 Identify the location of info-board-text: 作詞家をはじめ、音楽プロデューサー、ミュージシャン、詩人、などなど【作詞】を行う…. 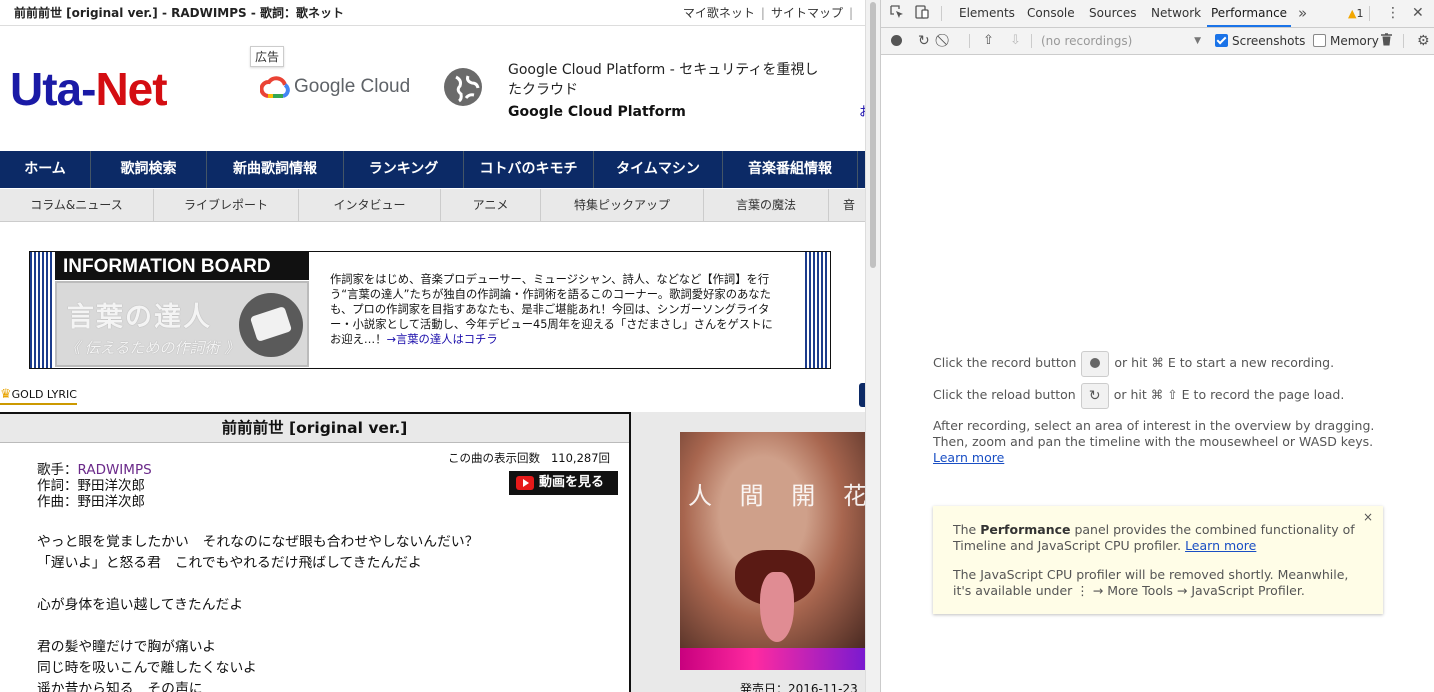
(551, 309).